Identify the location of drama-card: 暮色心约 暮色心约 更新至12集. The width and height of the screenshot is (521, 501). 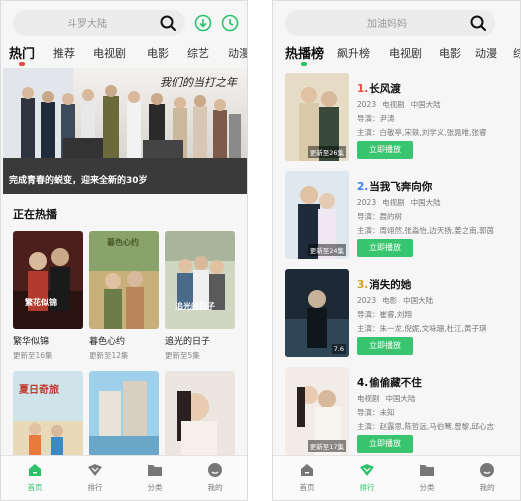
(124, 296).